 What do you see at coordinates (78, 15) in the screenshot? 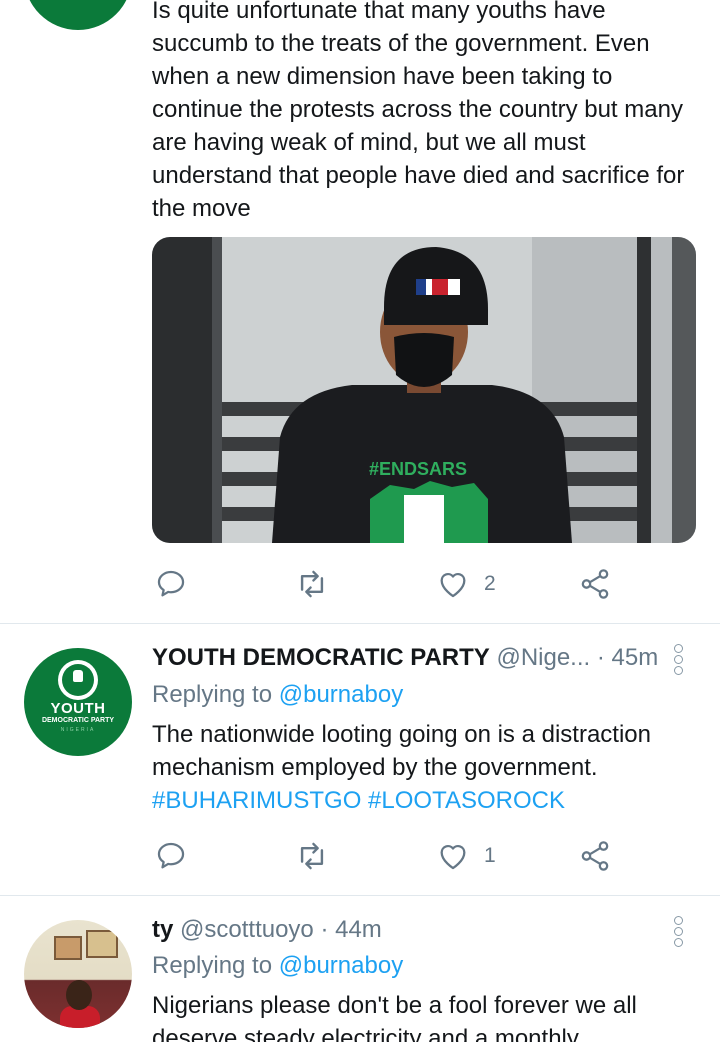
I see `ydp-avatar` at bounding box center [78, 15].